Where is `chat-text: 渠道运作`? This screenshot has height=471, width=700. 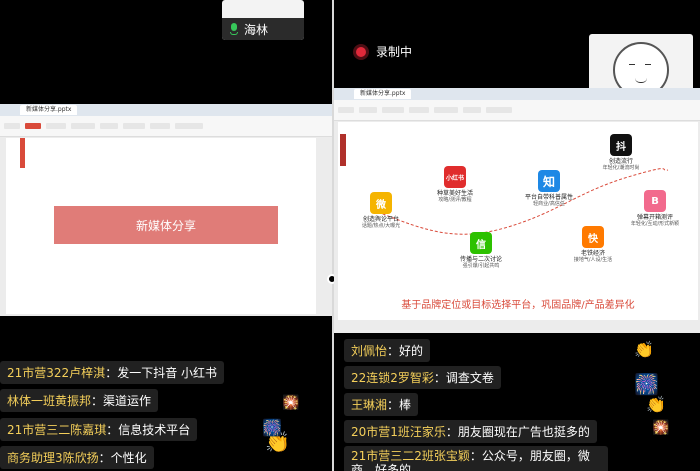 chat-text: 渠道运作 is located at coordinates (127, 401).